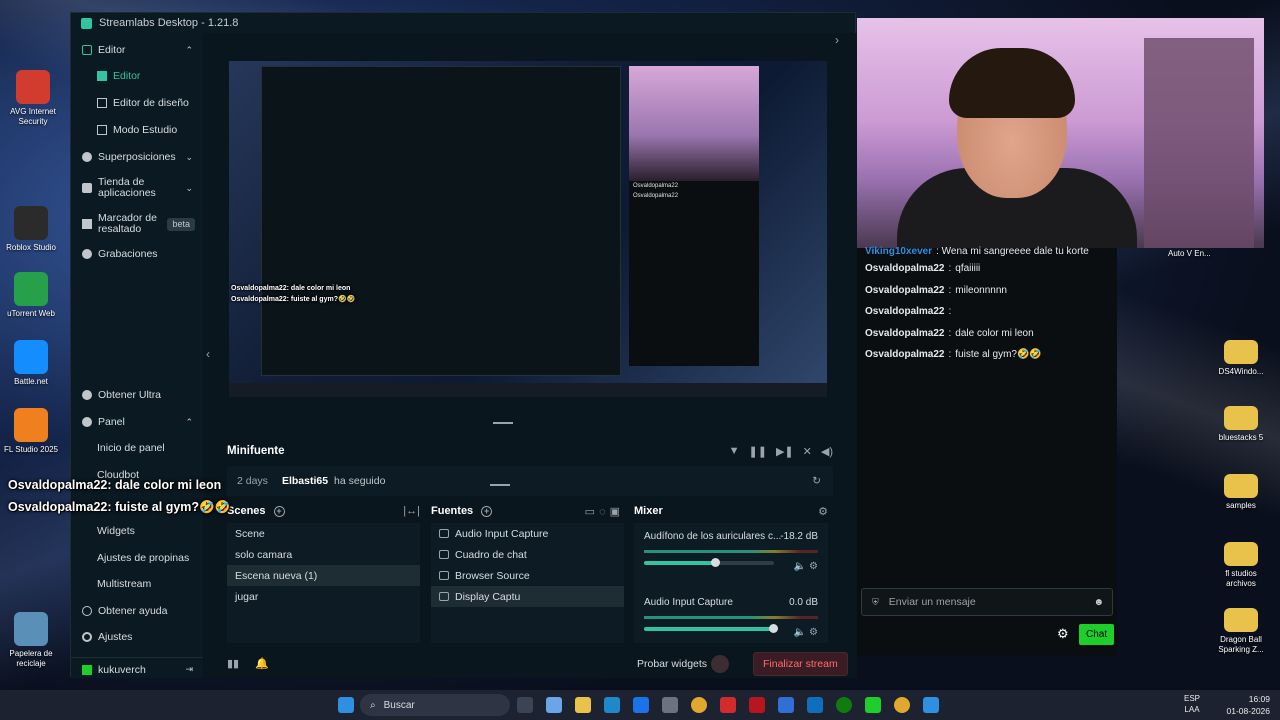 The width and height of the screenshot is (1280, 720). Describe the element at coordinates (672, 664) in the screenshot. I see `test-widgets-button: Probar widgets` at that location.